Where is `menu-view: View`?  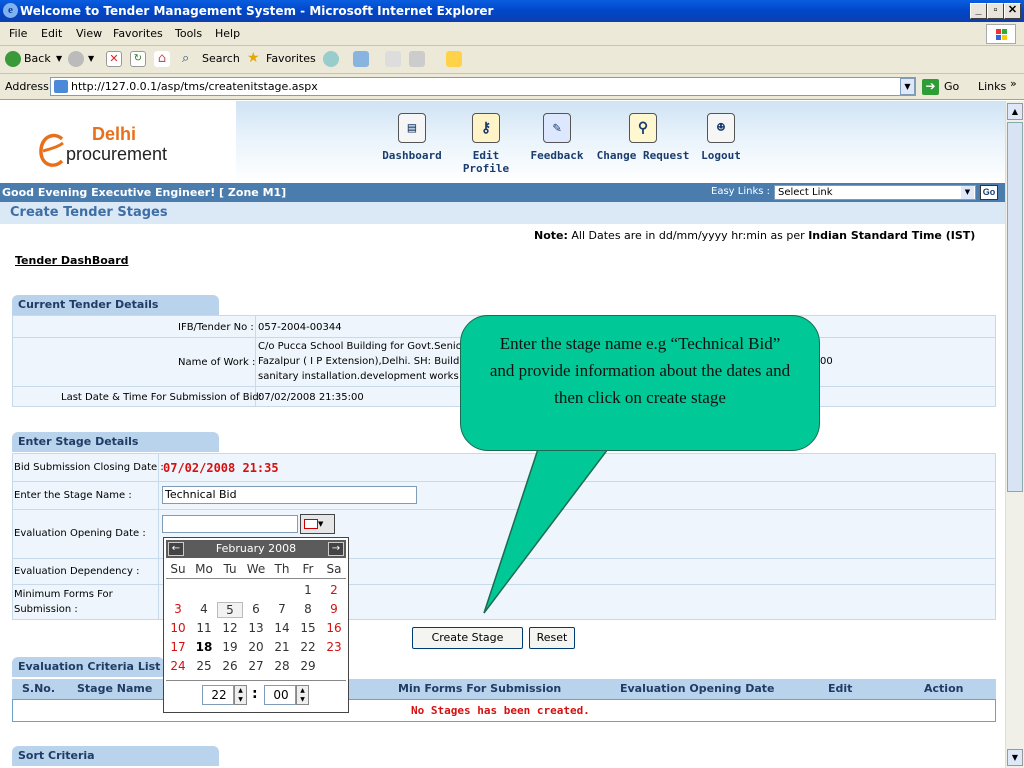
menu-view: View is located at coordinates (89, 33).